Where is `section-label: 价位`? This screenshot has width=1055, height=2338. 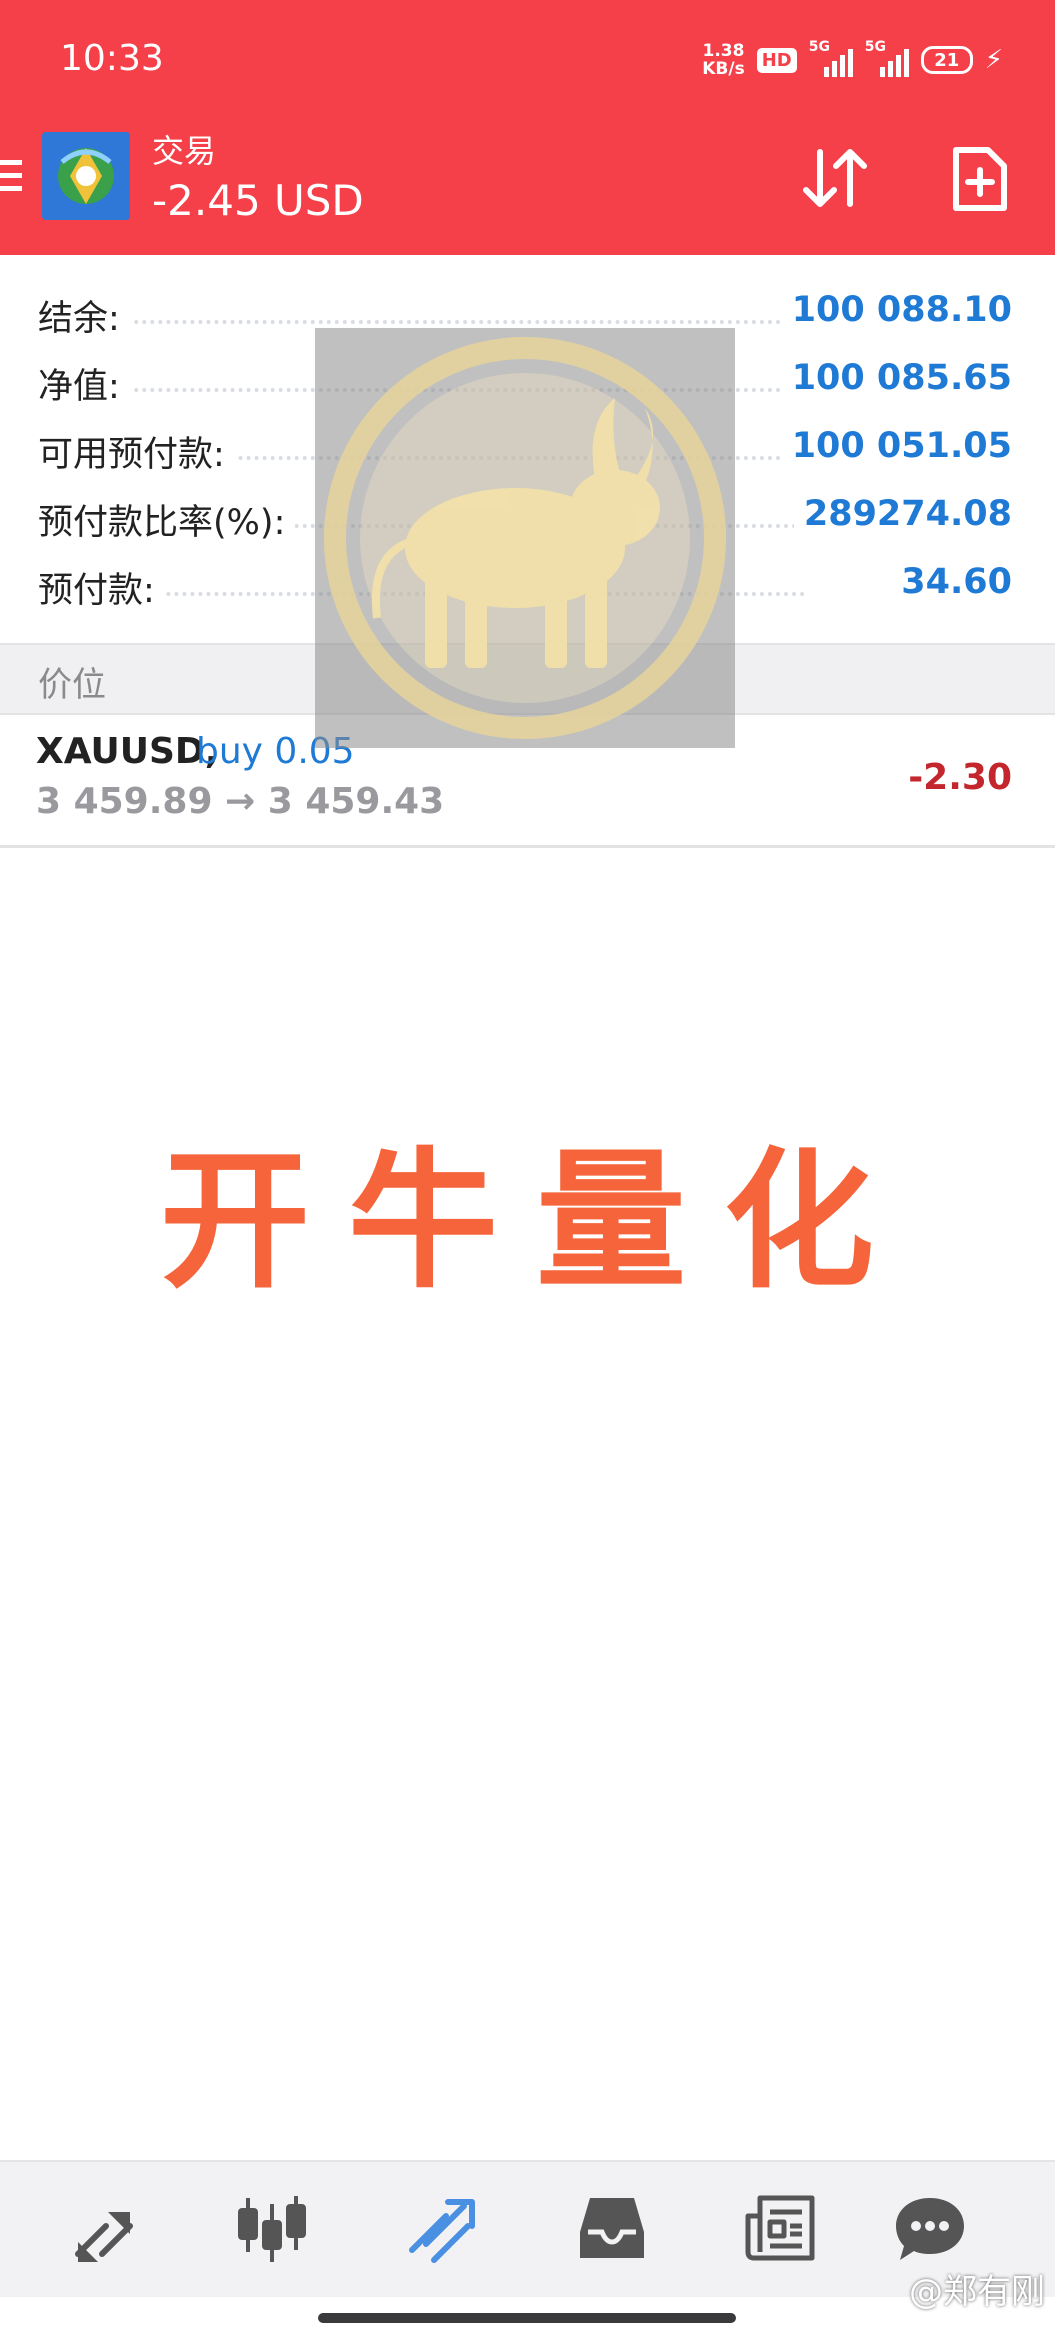 section-label: 价位 is located at coordinates (72, 685).